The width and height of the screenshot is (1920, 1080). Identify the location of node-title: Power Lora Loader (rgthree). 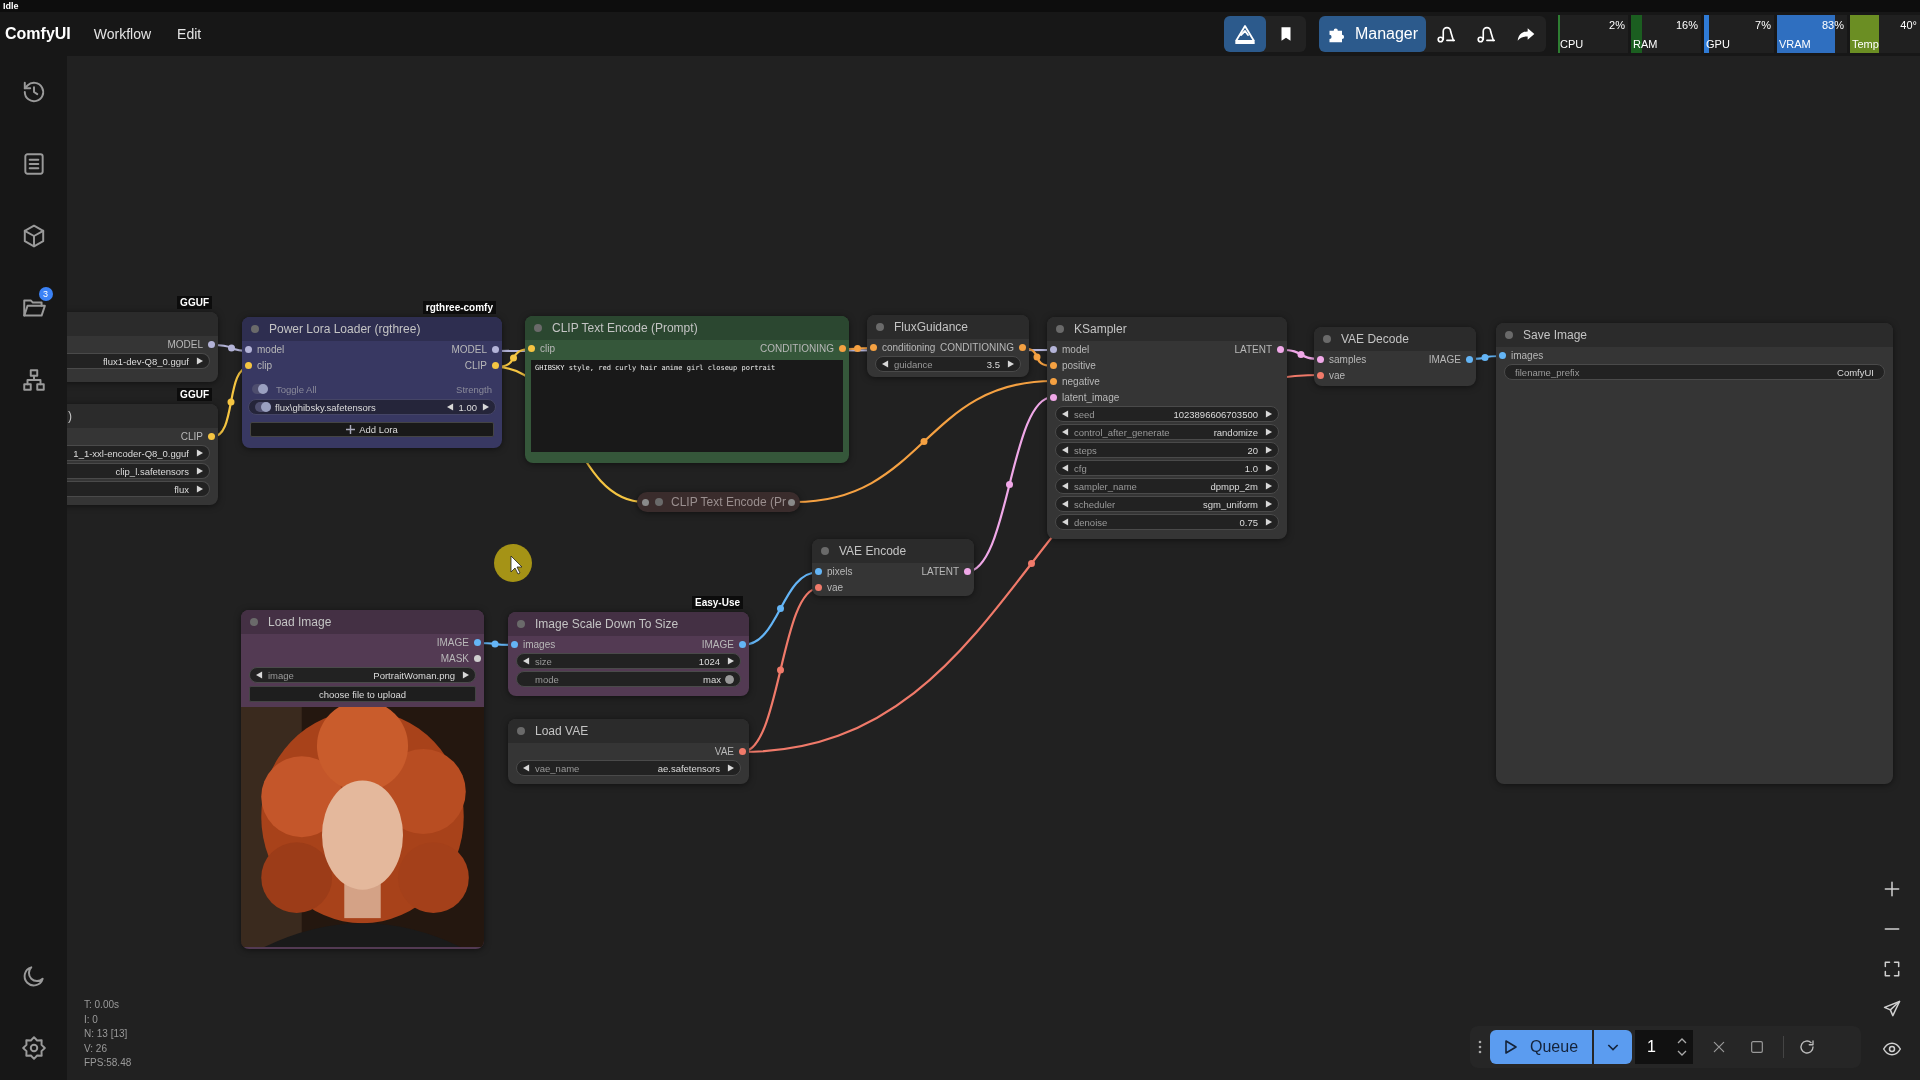
(345, 329).